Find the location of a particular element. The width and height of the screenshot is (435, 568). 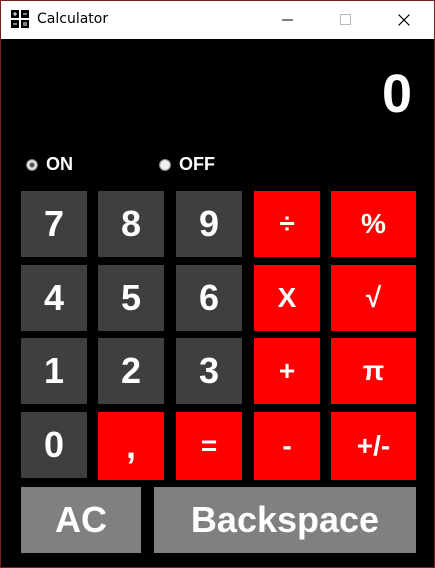

calculator-icon is located at coordinates (20, 19).